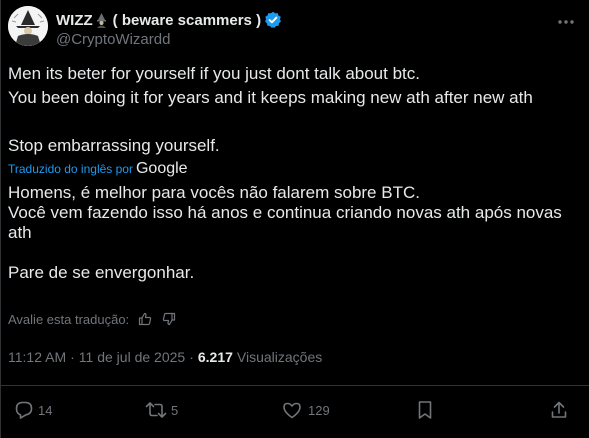 This screenshot has height=438, width=589. I want to click on repost-button: 5, so click(161, 410).